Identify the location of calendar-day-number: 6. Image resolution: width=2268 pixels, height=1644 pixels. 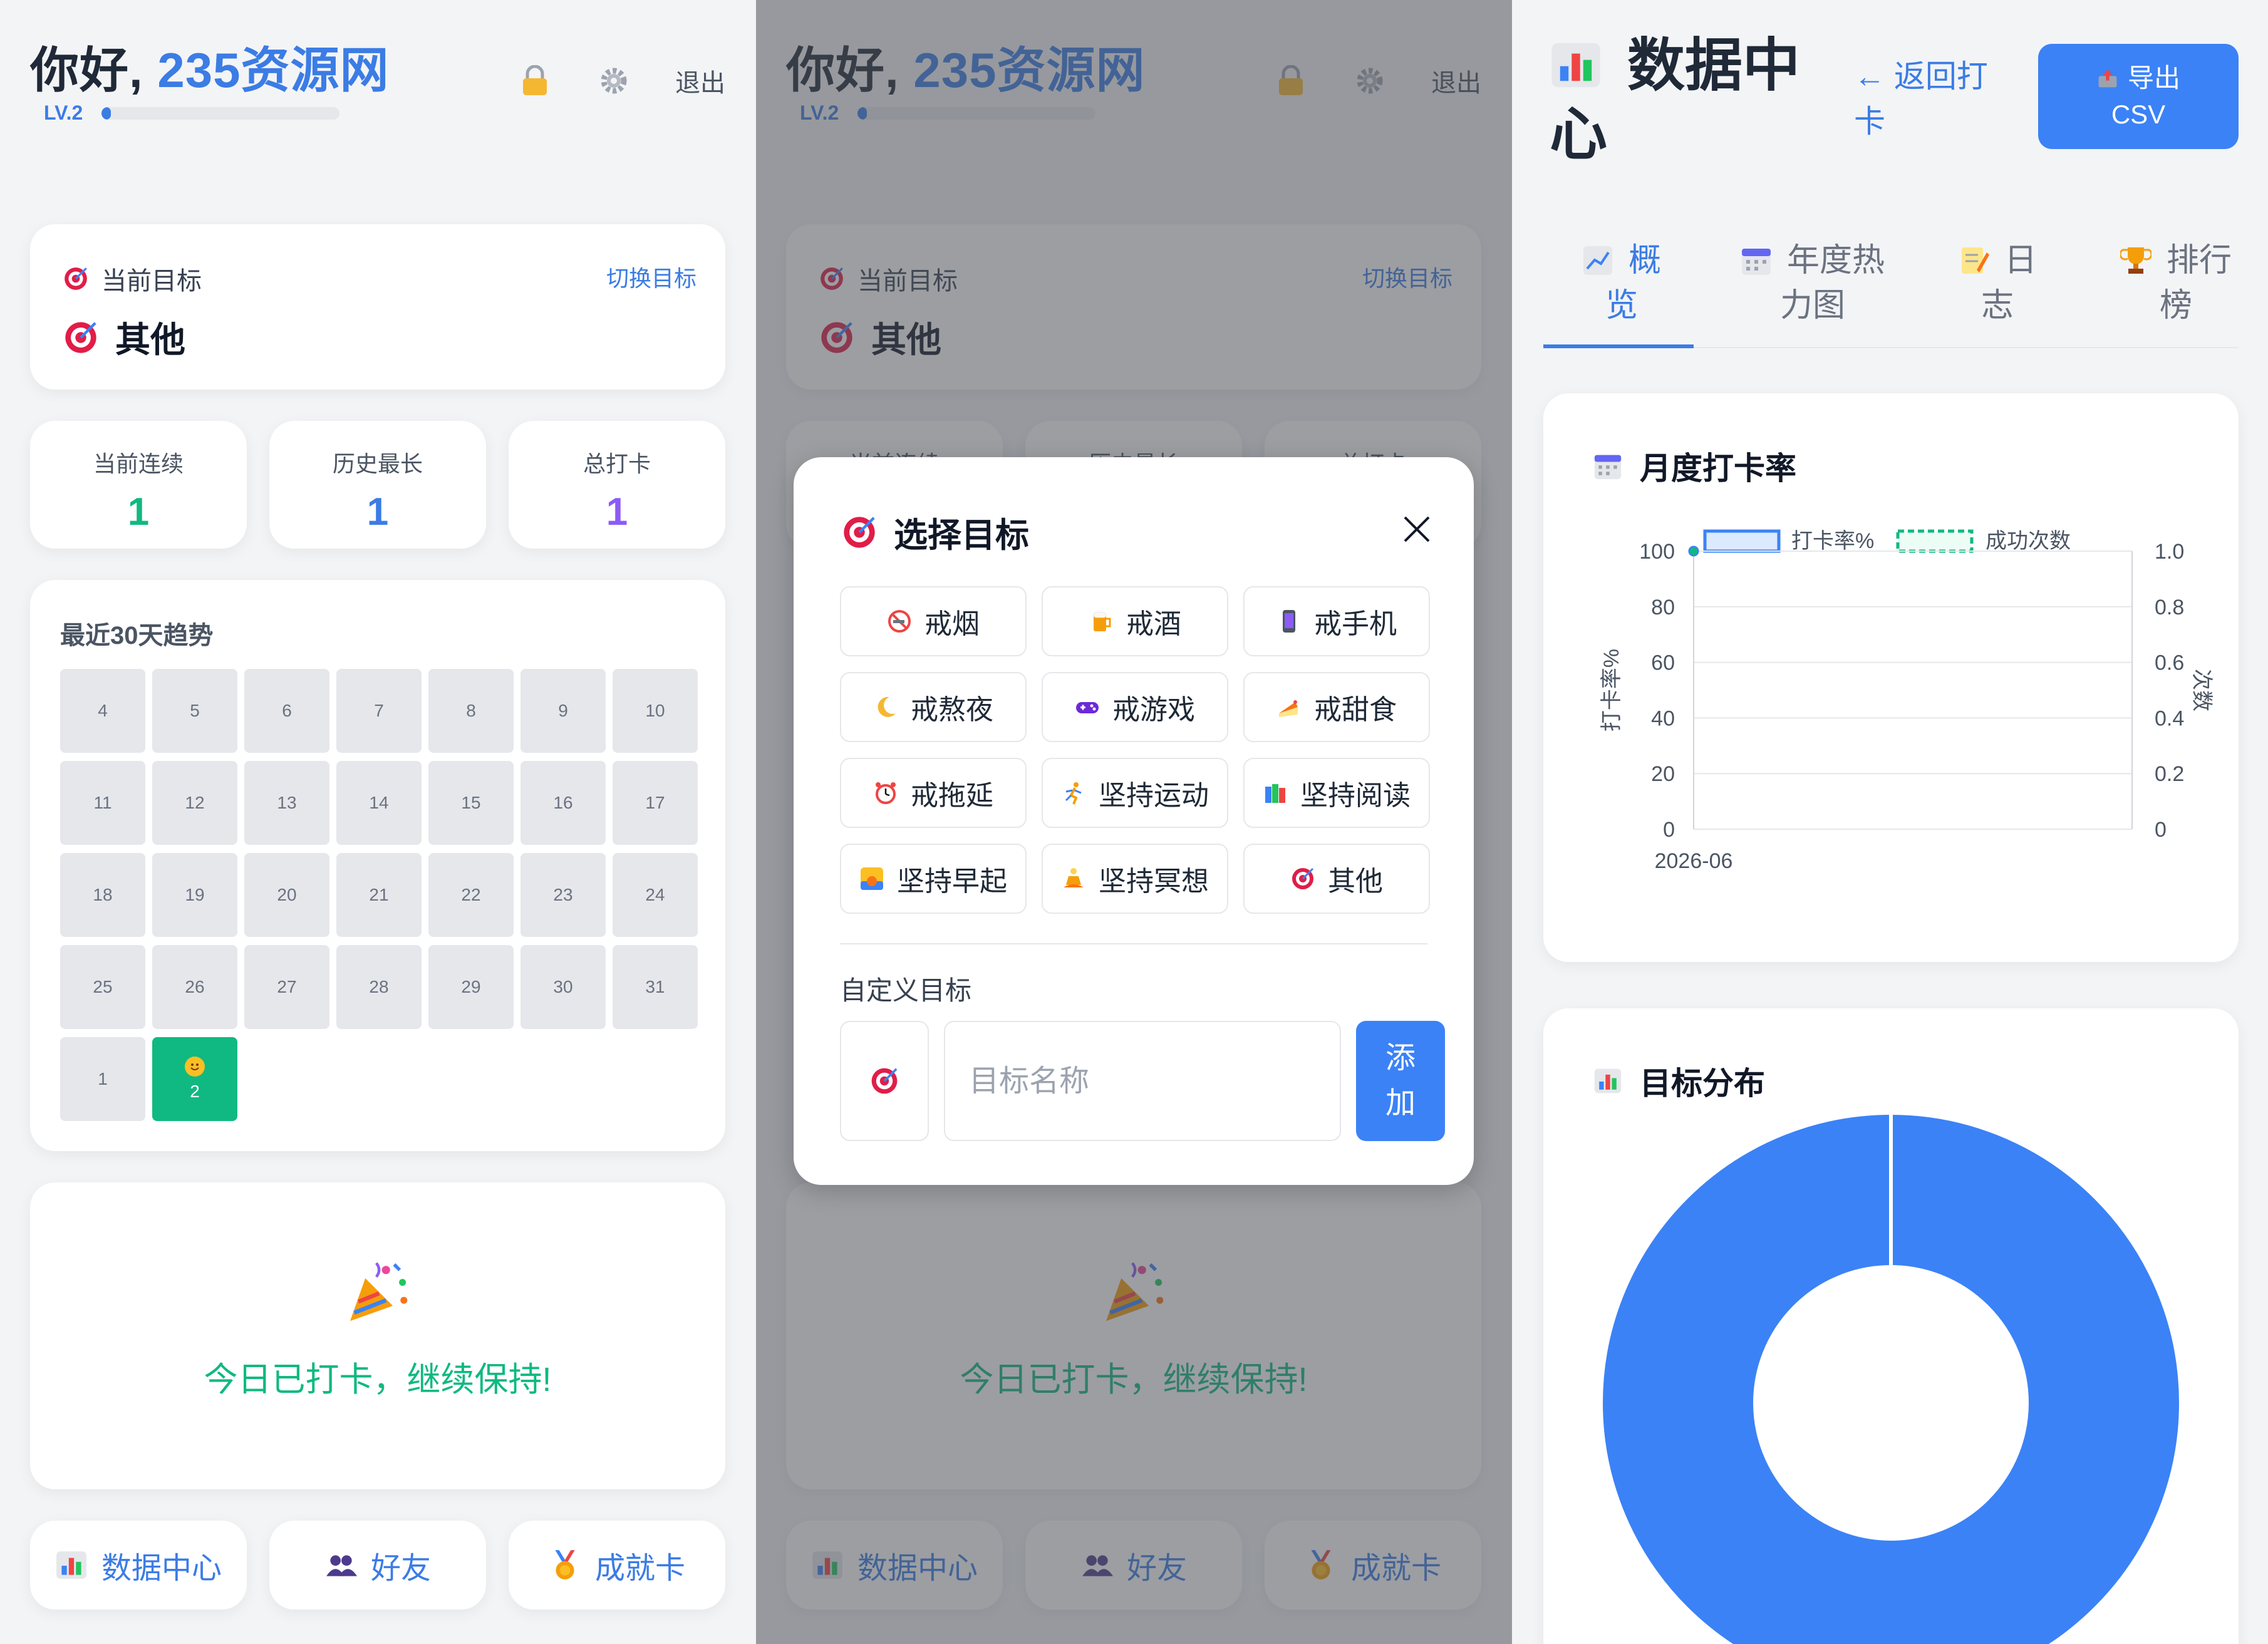
(287, 711).